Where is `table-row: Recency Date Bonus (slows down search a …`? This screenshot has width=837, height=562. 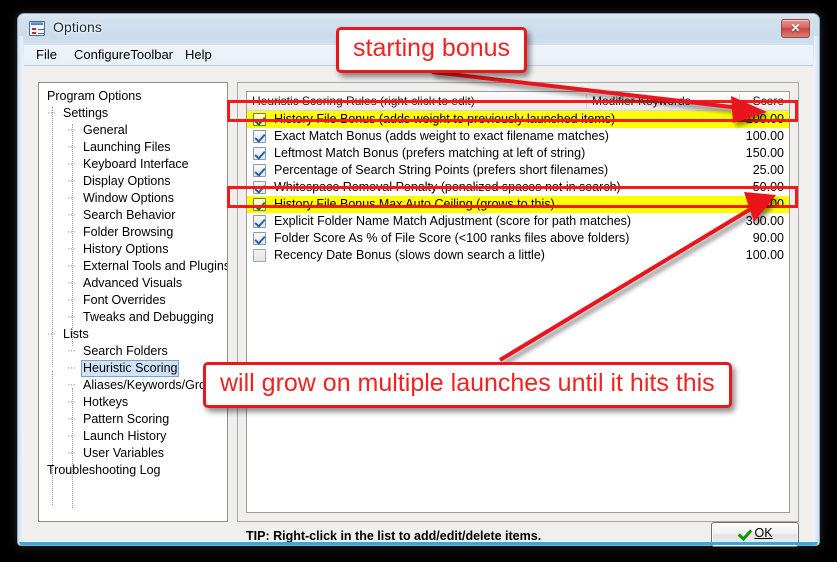 table-row: Recency Date Bonus (slows down search a … is located at coordinates (518, 255).